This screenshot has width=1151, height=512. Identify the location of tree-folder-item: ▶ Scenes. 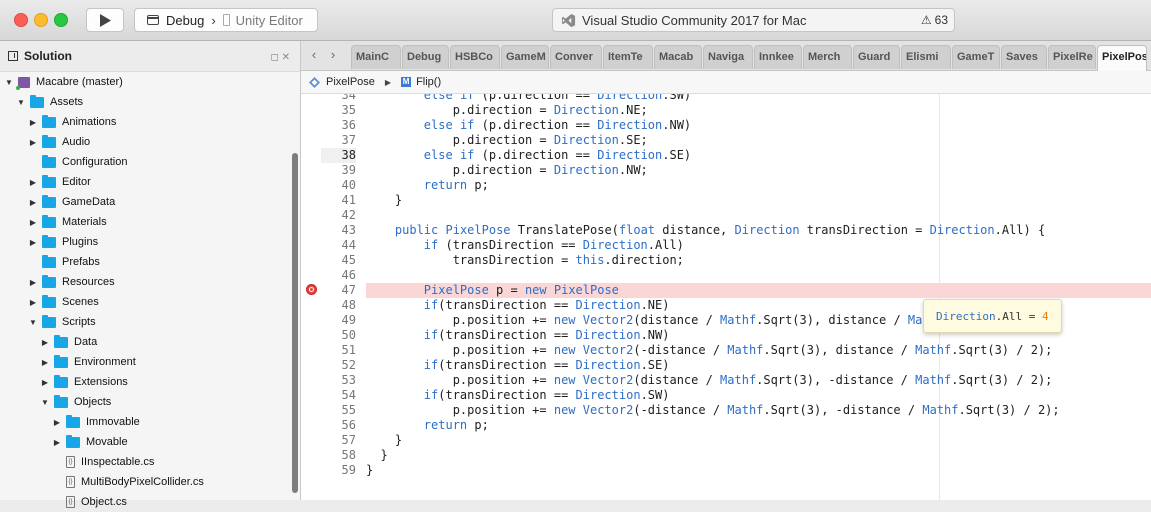
(150, 302).